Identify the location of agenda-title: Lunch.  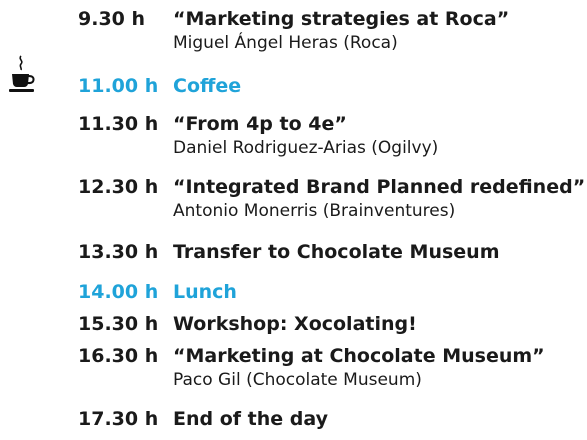
(205, 292).